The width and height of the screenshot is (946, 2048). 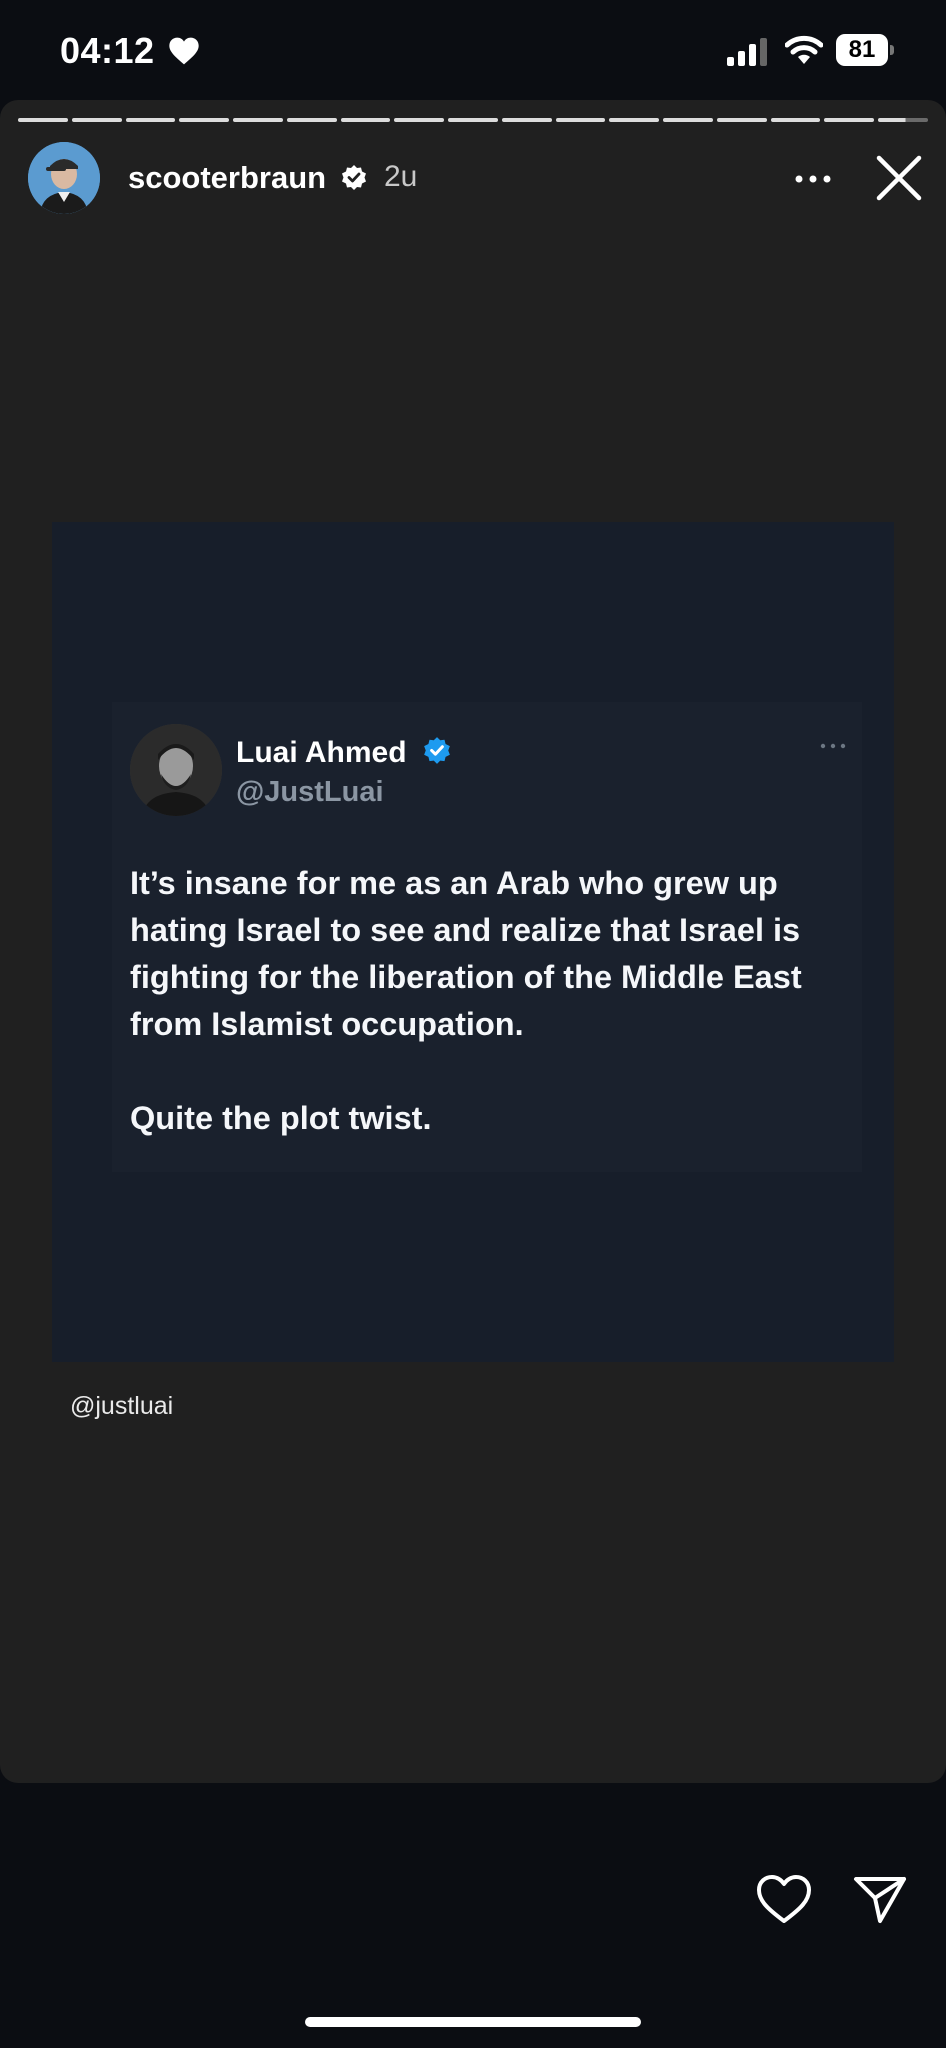 What do you see at coordinates (473, 50) in the screenshot?
I see `status-bar: 04:12 81` at bounding box center [473, 50].